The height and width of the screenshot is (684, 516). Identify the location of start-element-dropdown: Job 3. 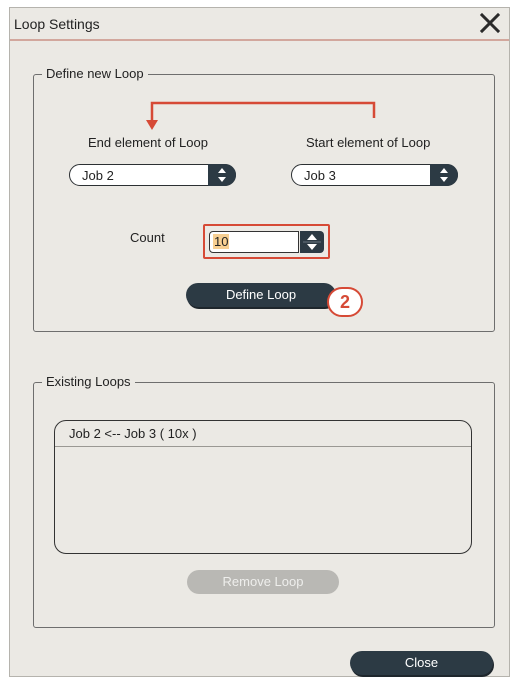
(374, 174).